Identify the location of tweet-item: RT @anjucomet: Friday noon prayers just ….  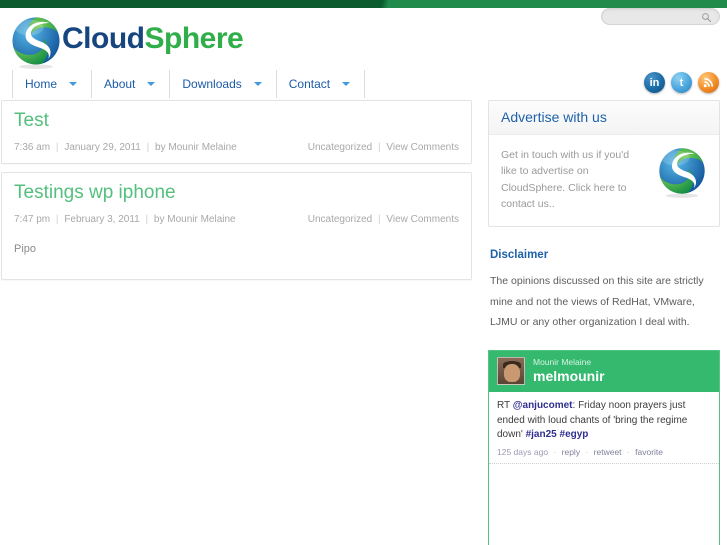
(604, 428).